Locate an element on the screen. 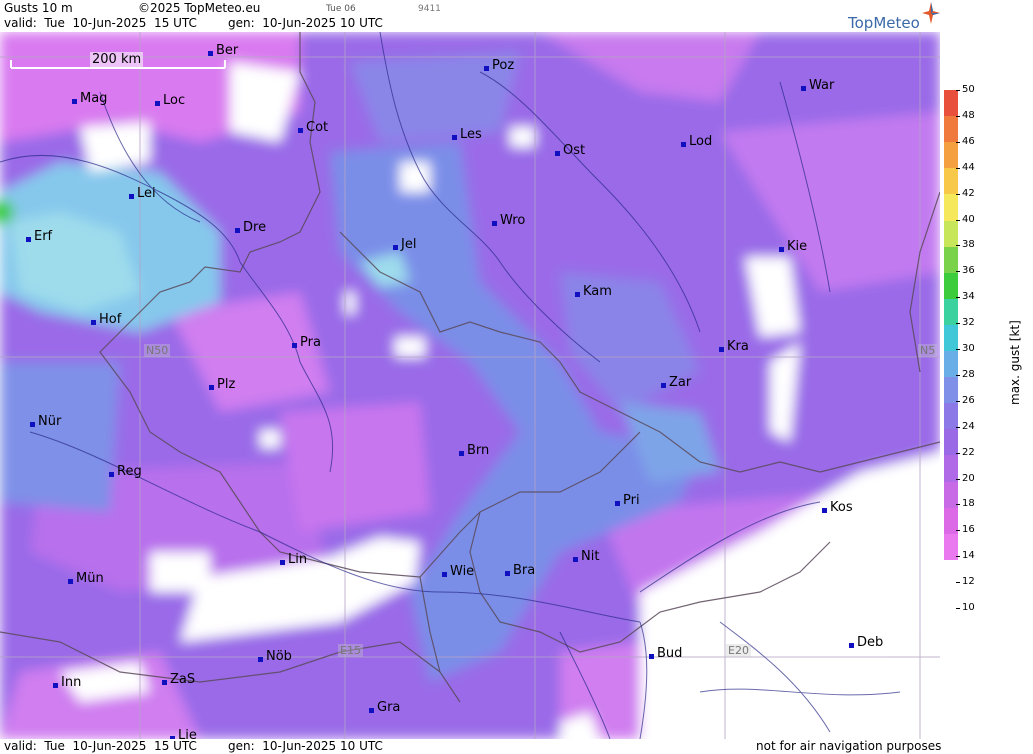  city-label: Reg is located at coordinates (129, 471).